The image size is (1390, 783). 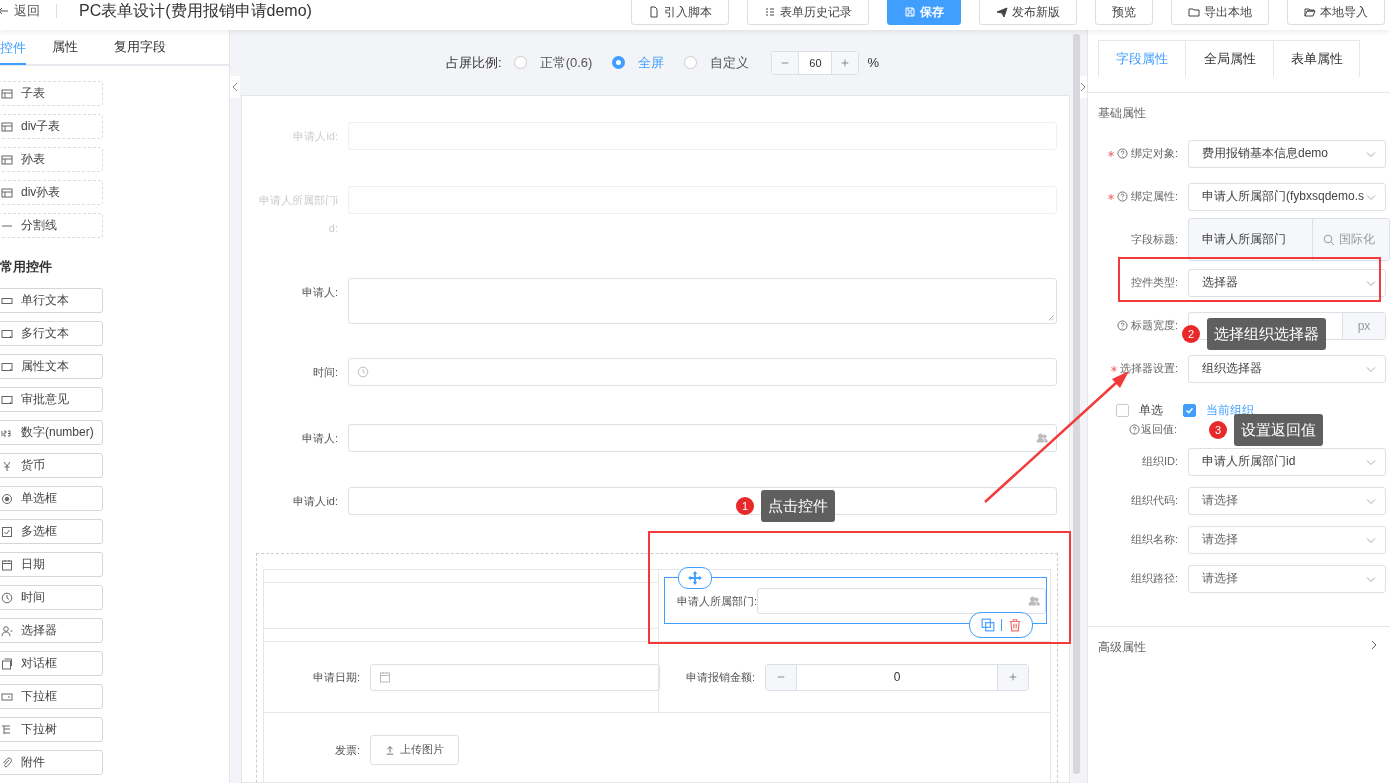 I want to click on property-label: 绑定对象:, so click(x=1154, y=153).